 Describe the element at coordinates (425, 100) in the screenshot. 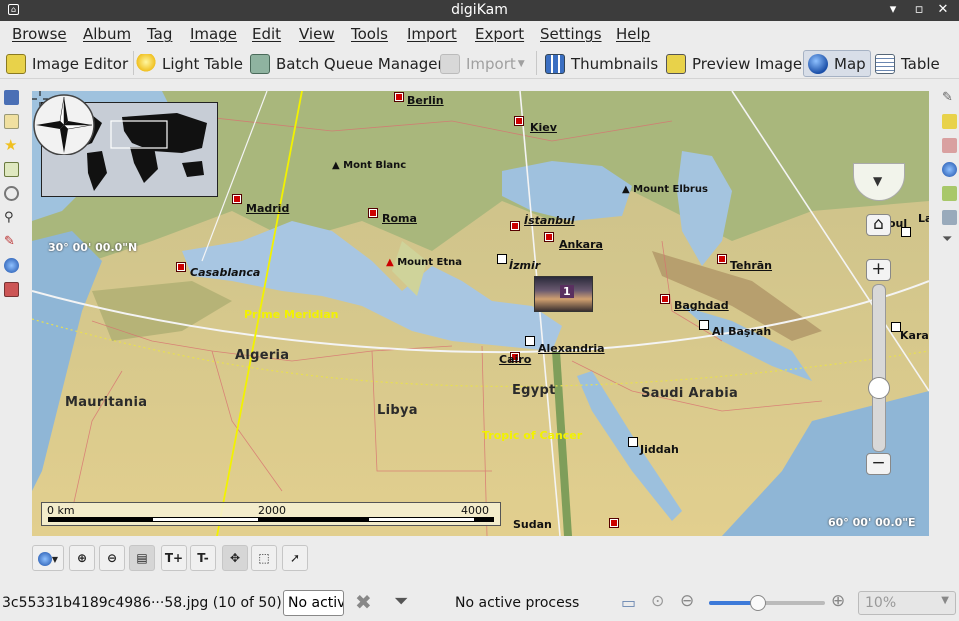

I see `city-berlin: Berlin` at that location.